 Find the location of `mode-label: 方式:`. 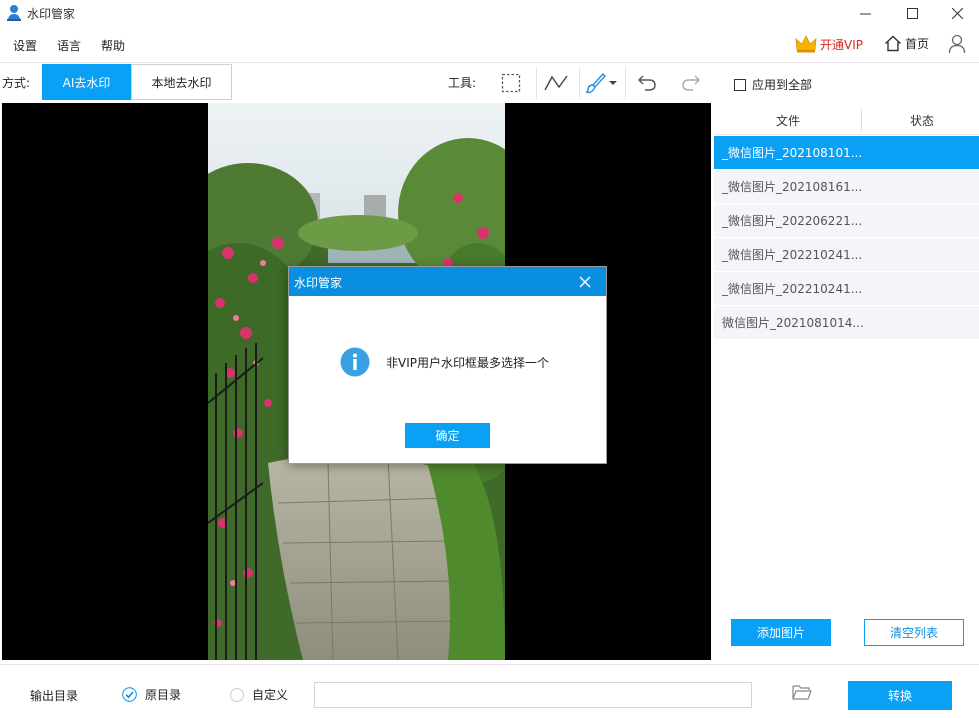

mode-label: 方式: is located at coordinates (16, 83).